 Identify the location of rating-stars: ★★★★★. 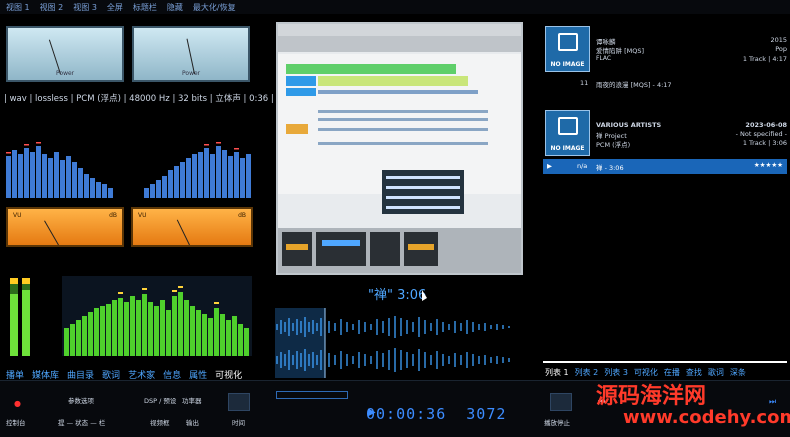
(768, 165).